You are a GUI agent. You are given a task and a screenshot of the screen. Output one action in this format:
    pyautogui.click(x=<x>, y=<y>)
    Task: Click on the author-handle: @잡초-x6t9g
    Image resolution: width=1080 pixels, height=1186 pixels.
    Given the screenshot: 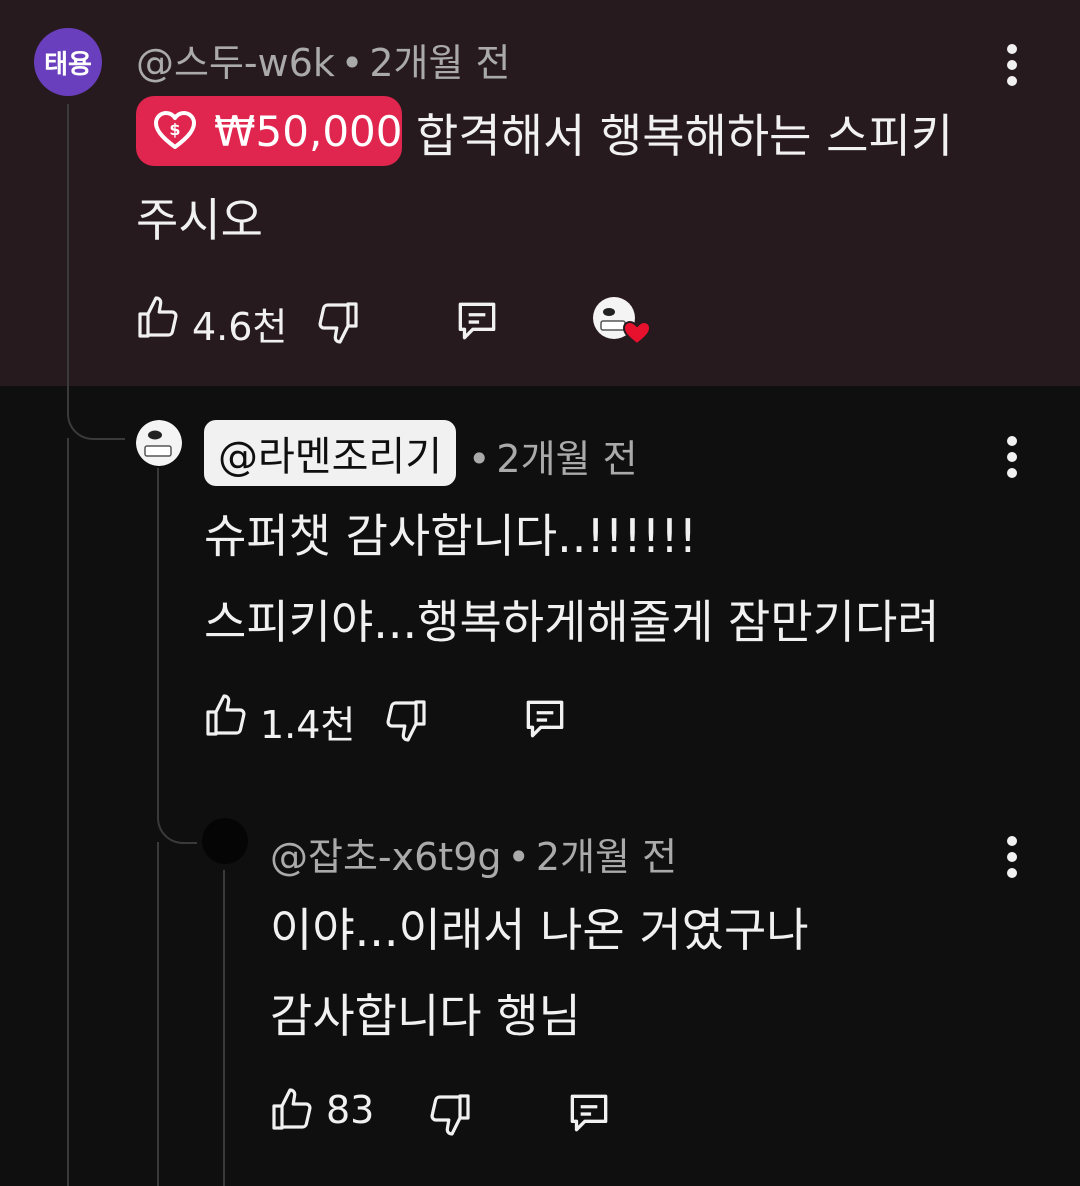 What is the action you would take?
    pyautogui.click(x=386, y=857)
    